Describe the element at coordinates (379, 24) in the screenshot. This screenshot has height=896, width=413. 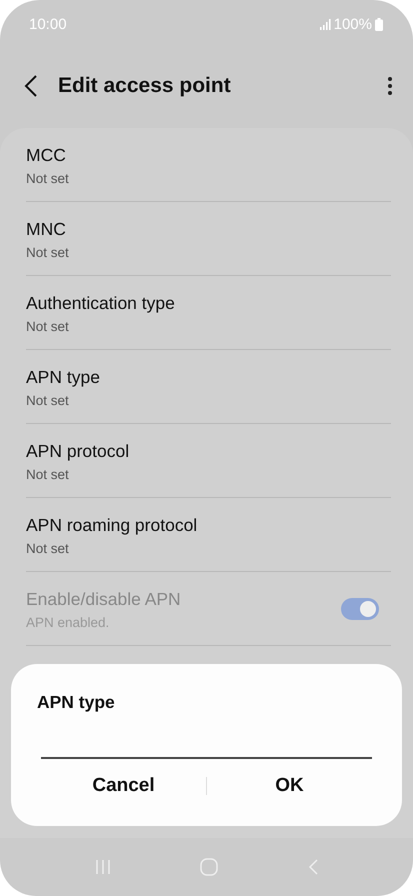
I see `battery-icon` at that location.